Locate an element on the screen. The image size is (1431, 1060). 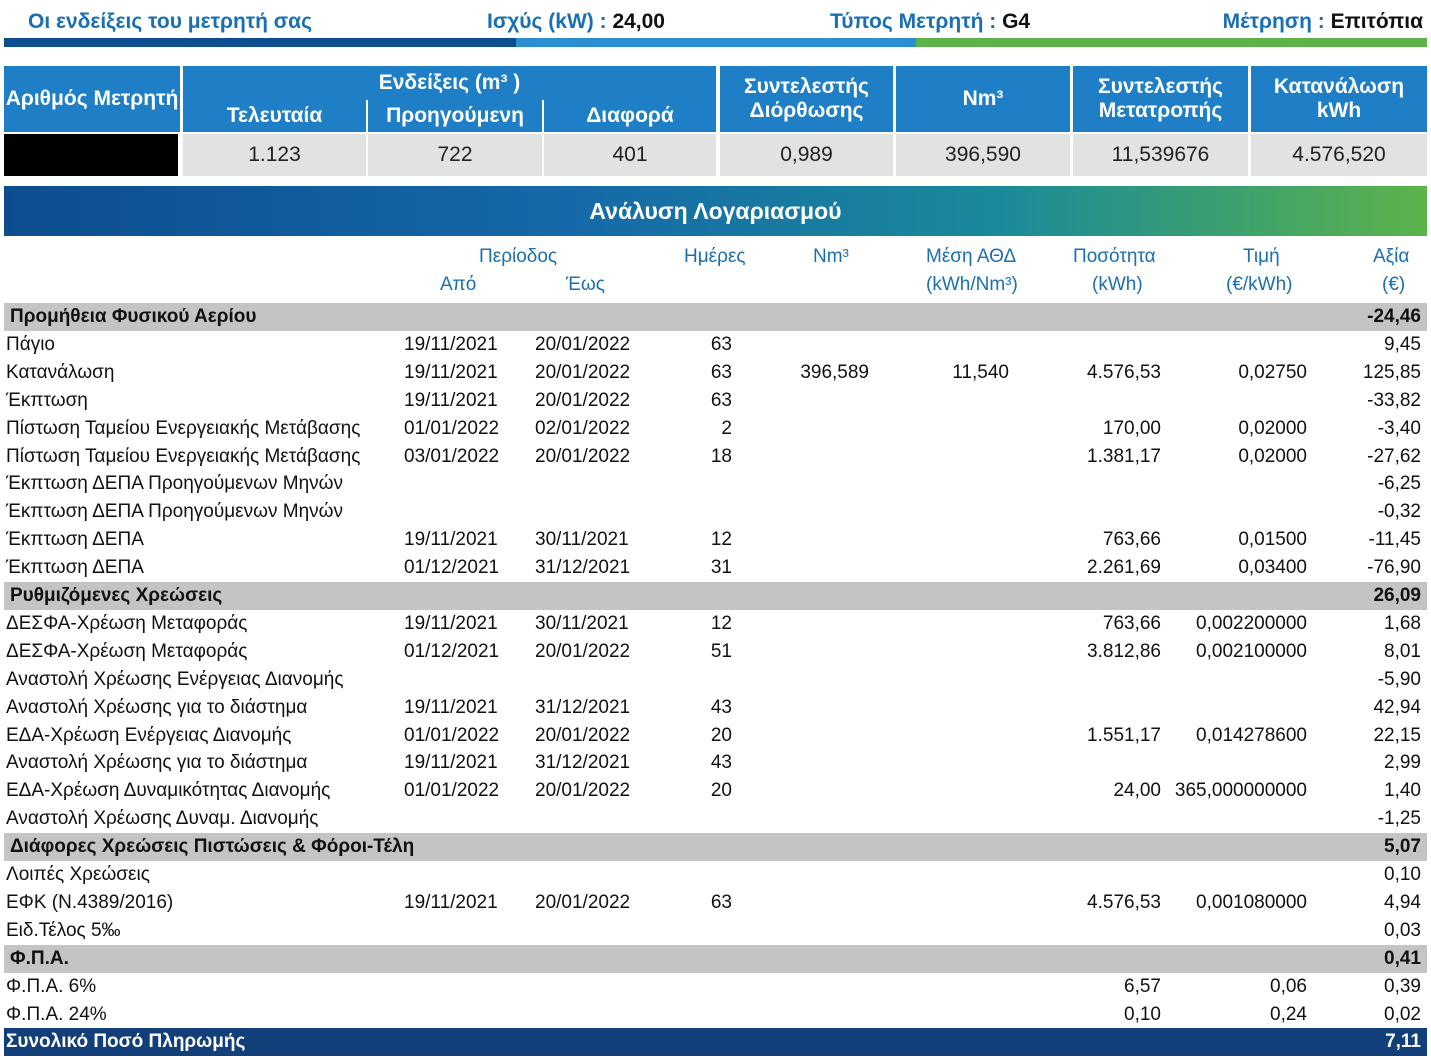
row-value: 0,39 is located at coordinates (1402, 986).